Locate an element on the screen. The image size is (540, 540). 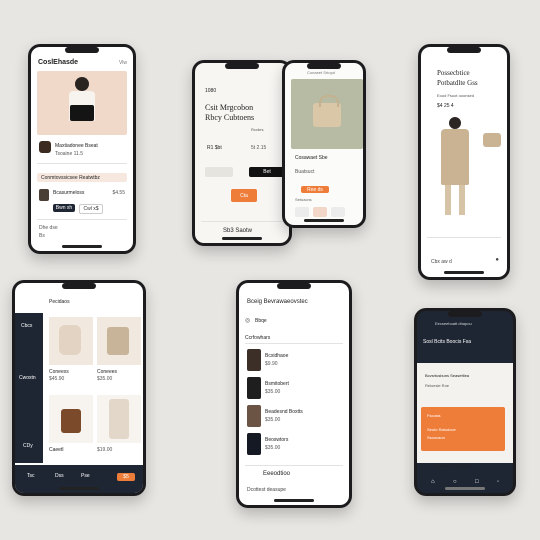
row-thumb is located at coordinates (44, 195).